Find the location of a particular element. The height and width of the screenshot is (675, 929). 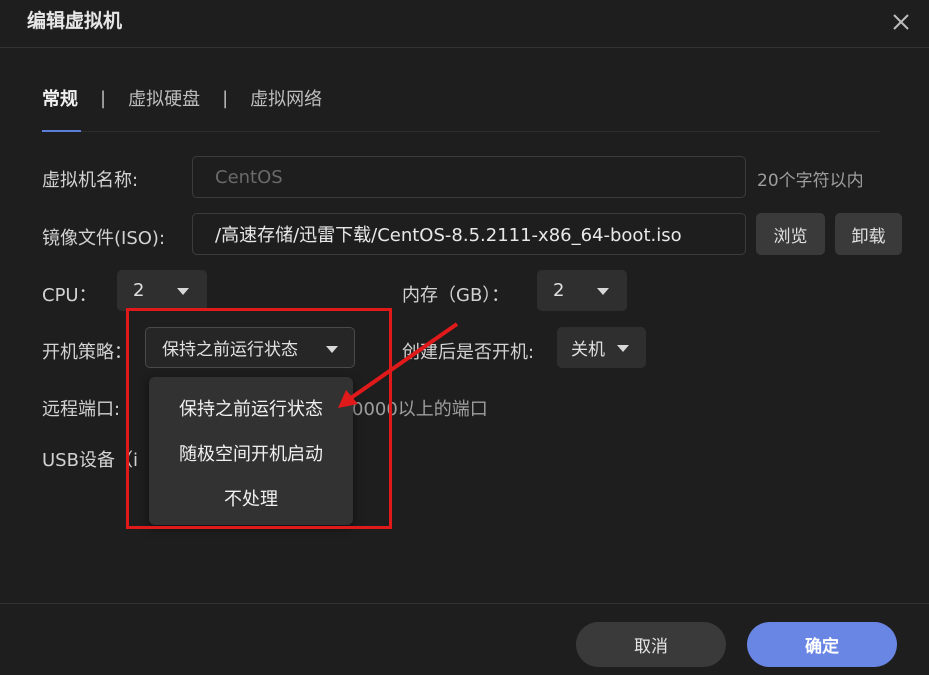

confirm-button: 确定 is located at coordinates (822, 644).